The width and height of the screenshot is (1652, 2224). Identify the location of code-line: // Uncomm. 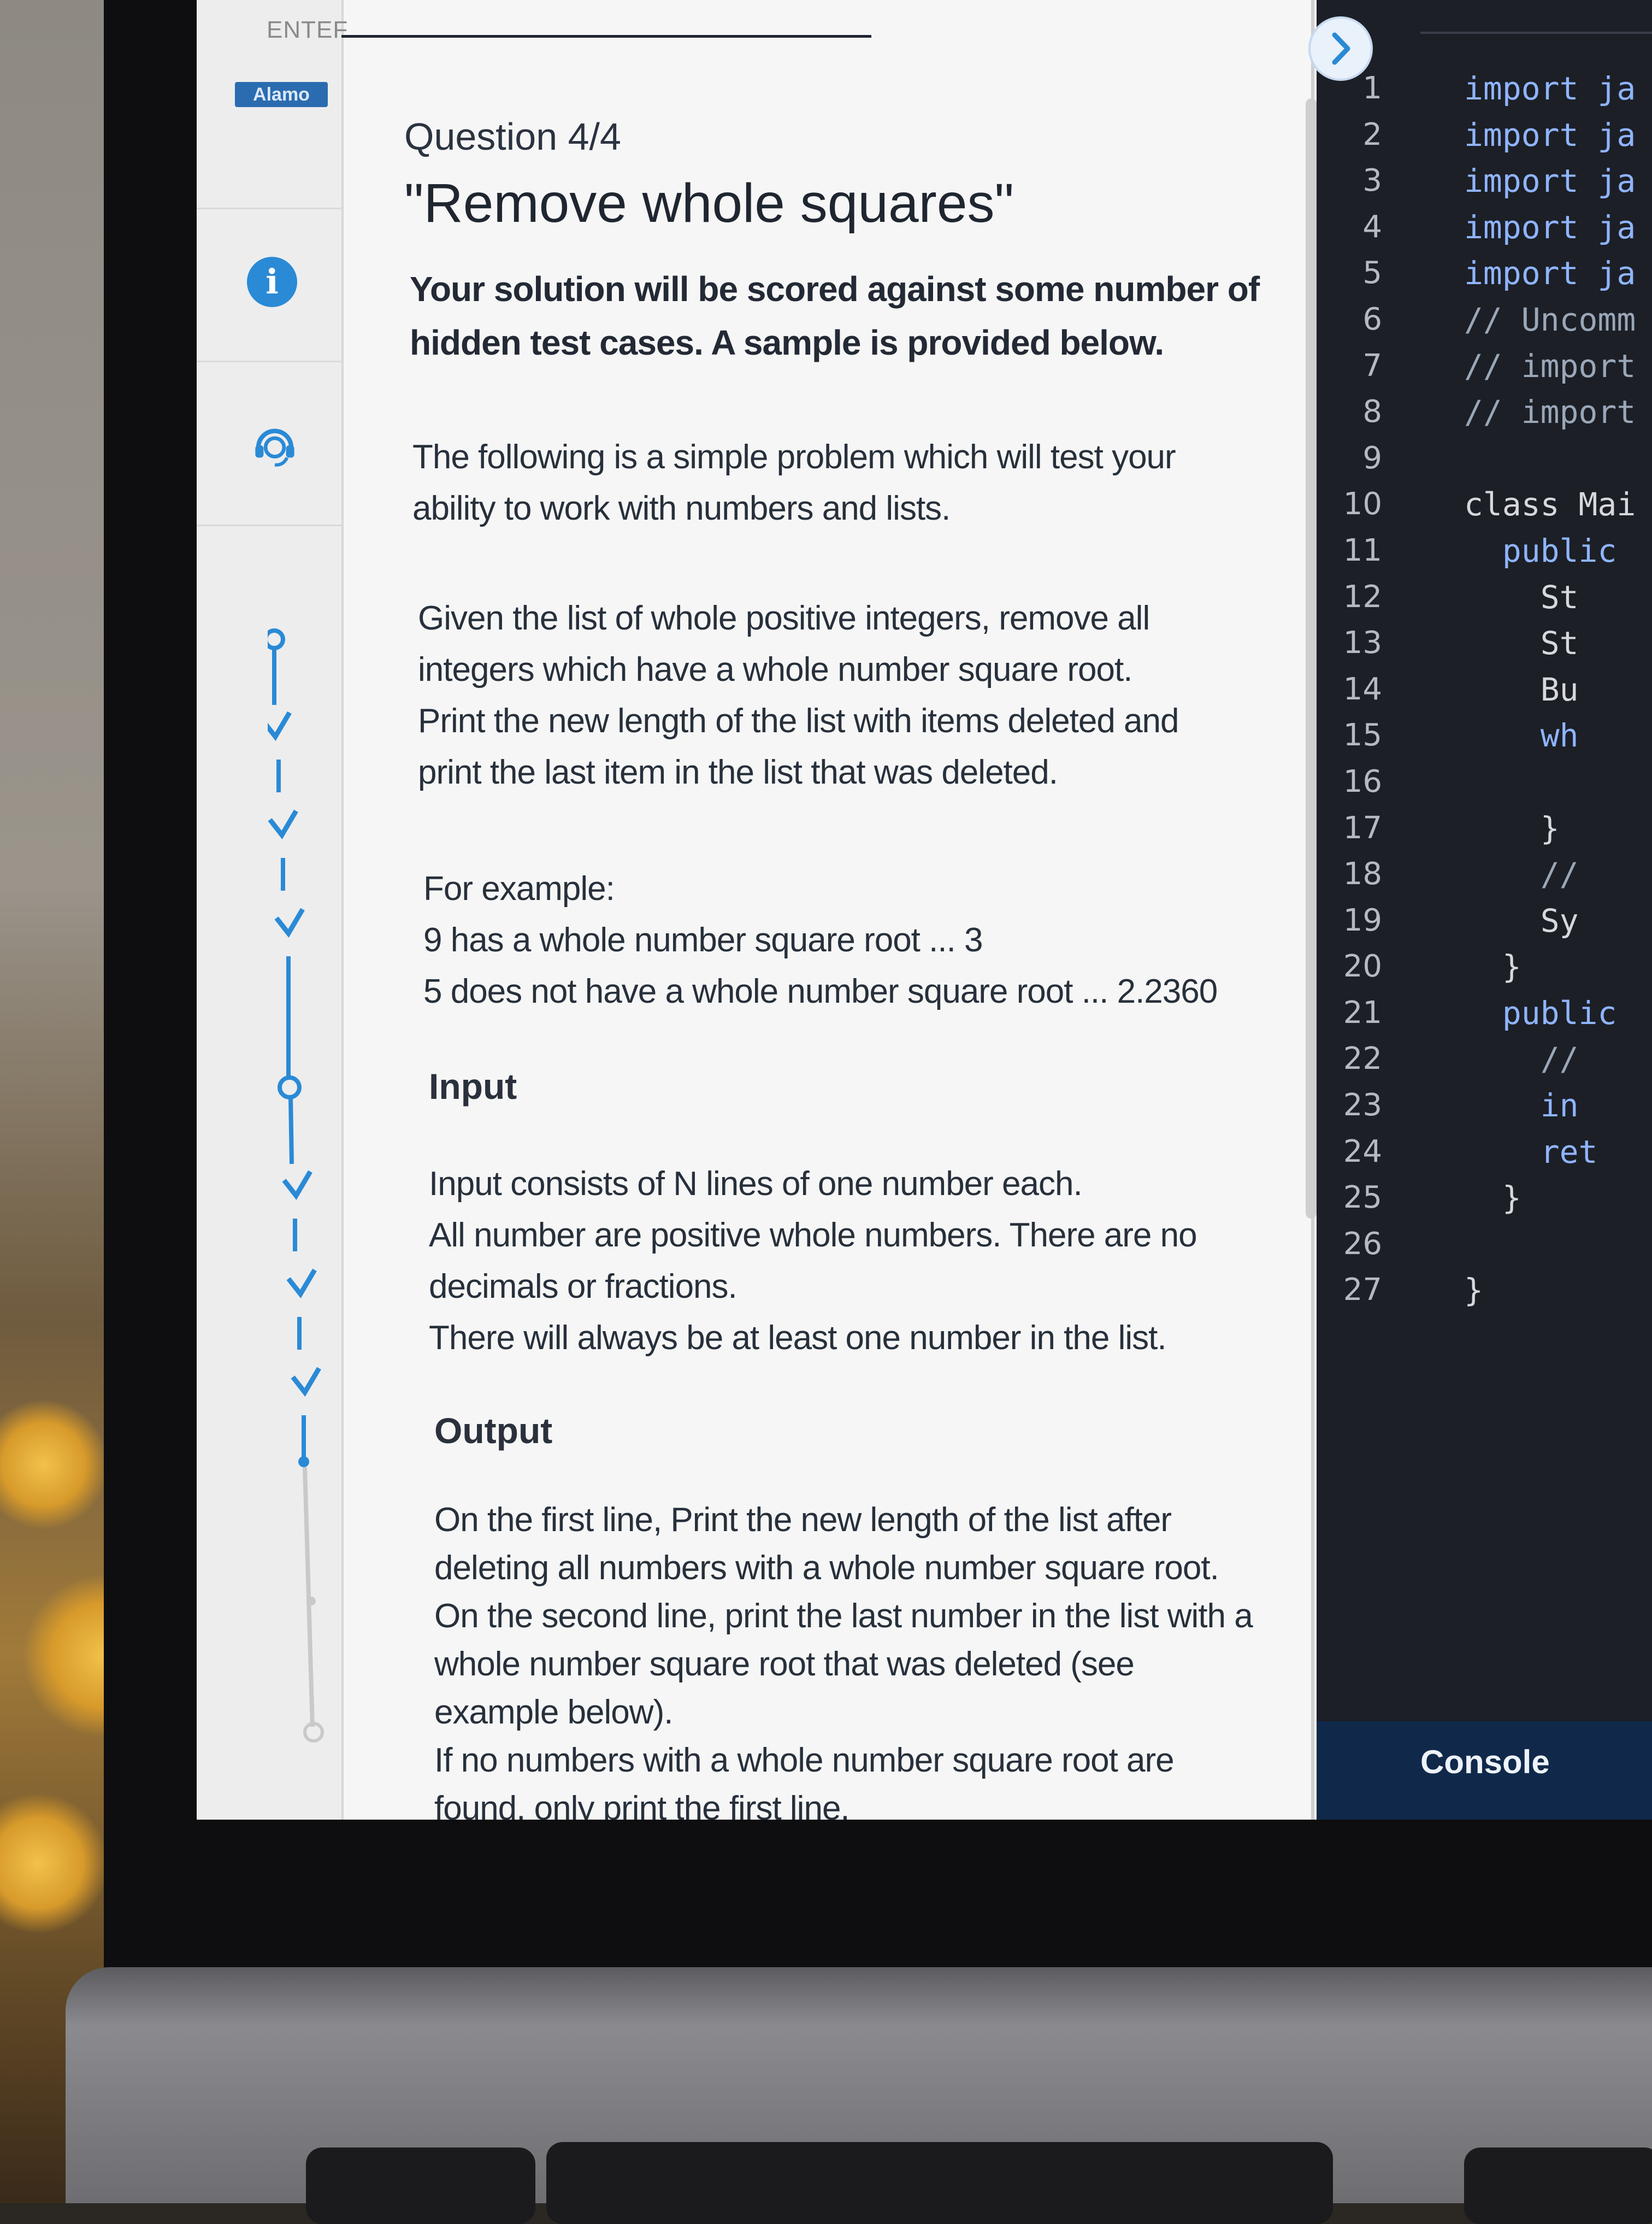
(1558, 320).